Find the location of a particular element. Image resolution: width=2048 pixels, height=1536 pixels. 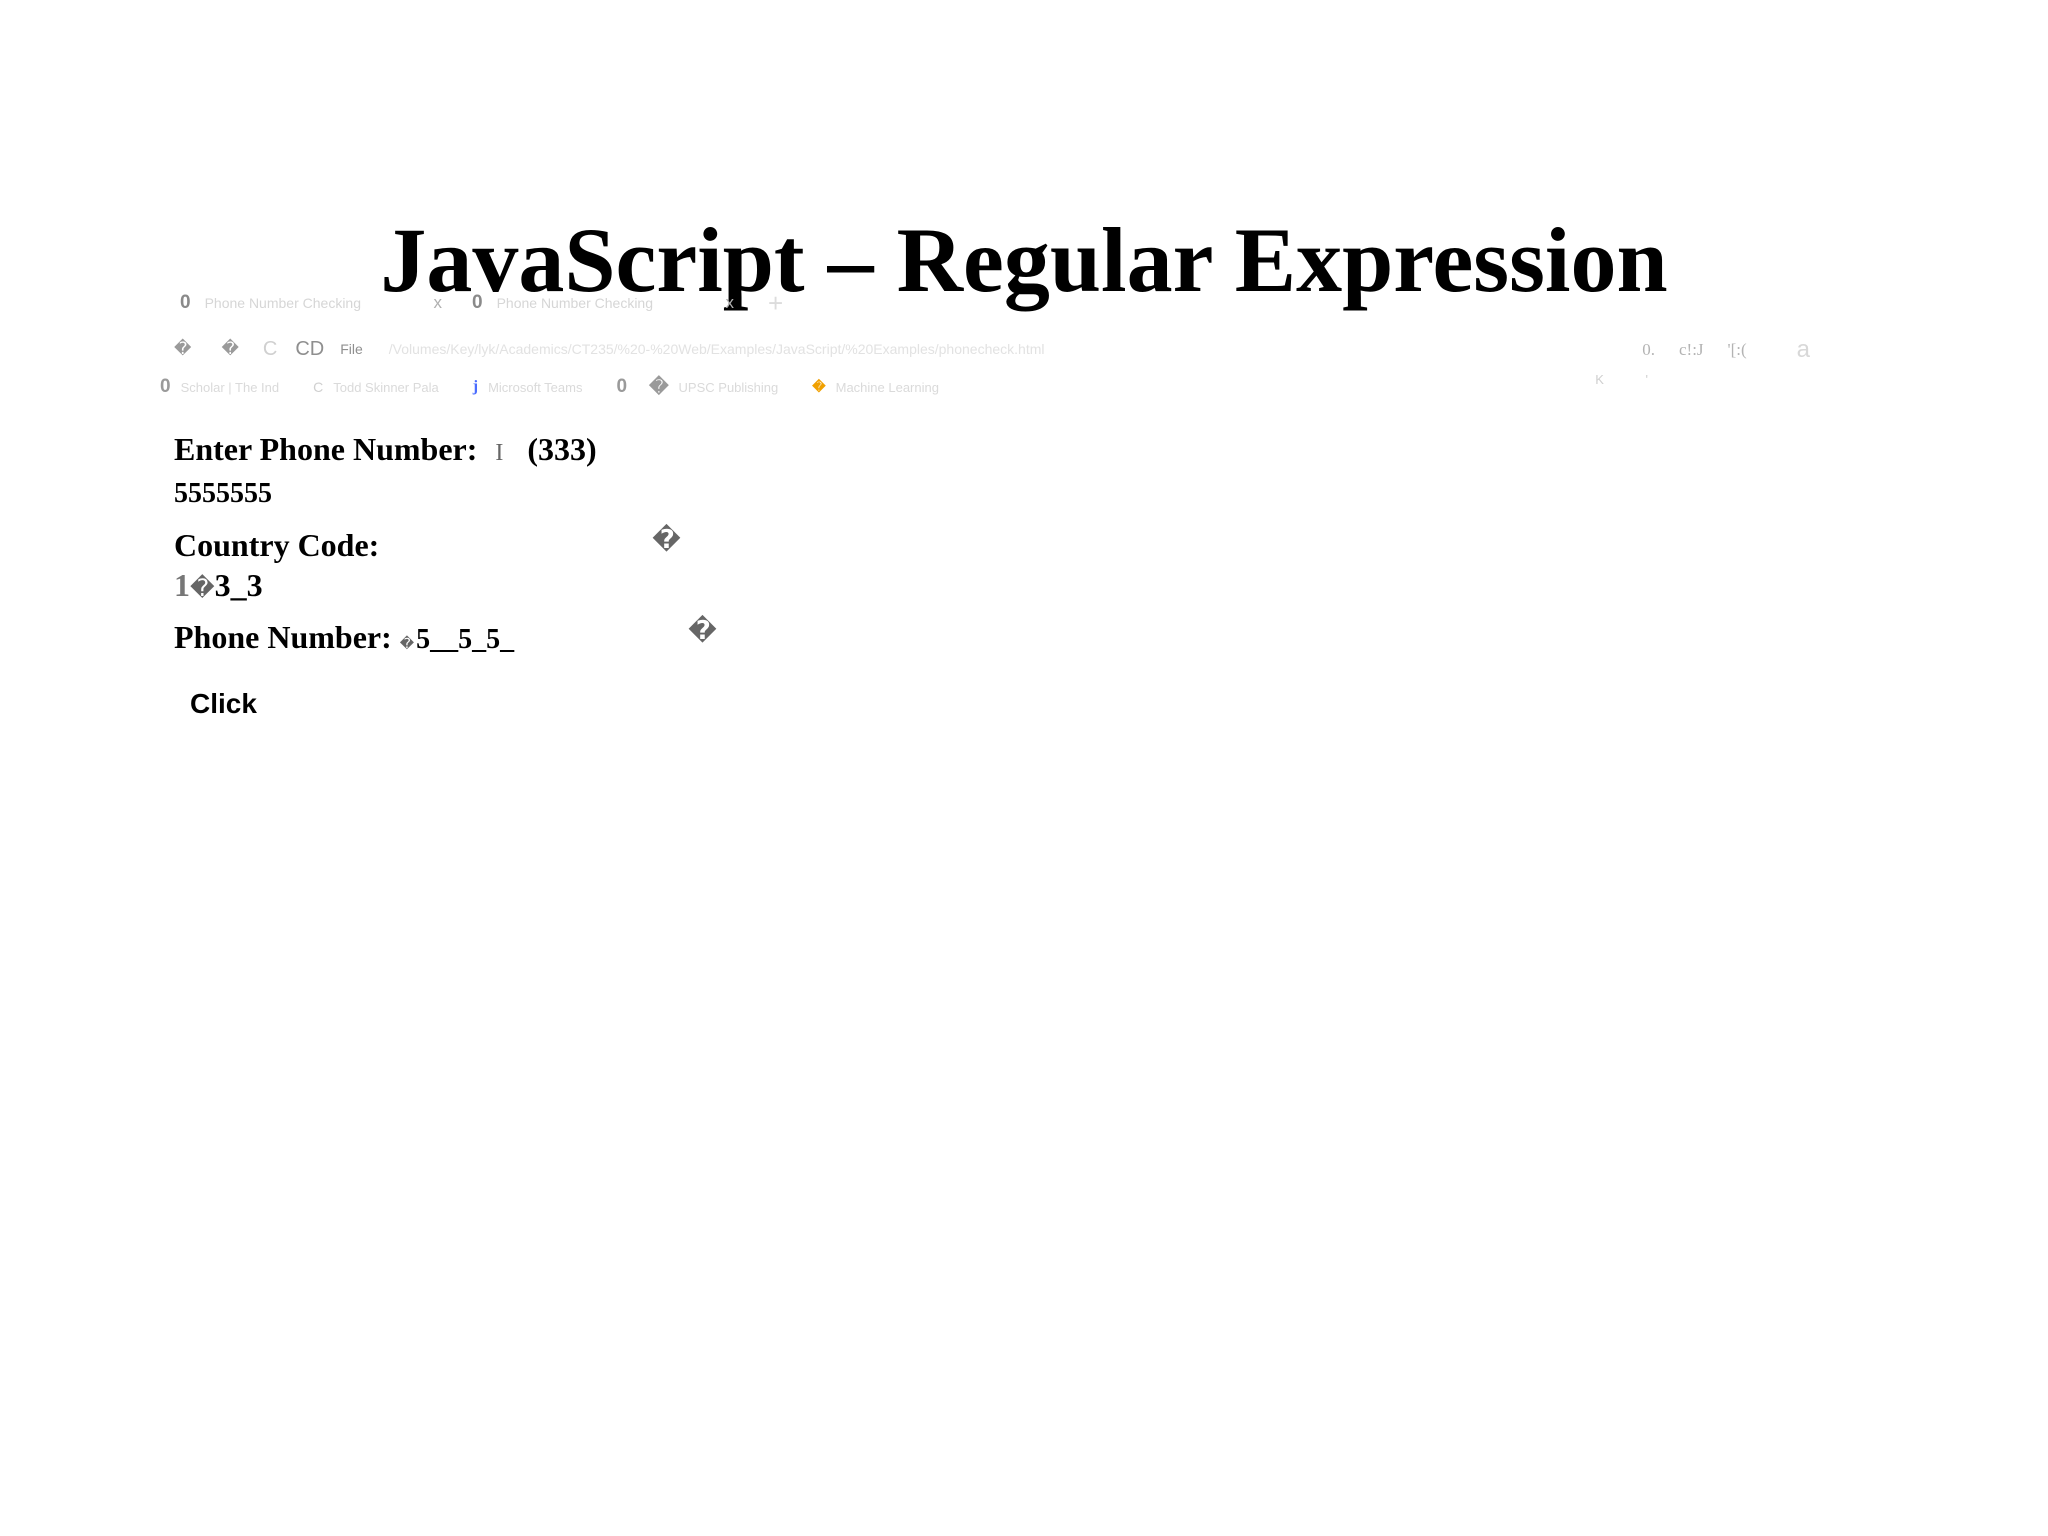

phone-number-label: Phone Number: is located at coordinates (283, 637).